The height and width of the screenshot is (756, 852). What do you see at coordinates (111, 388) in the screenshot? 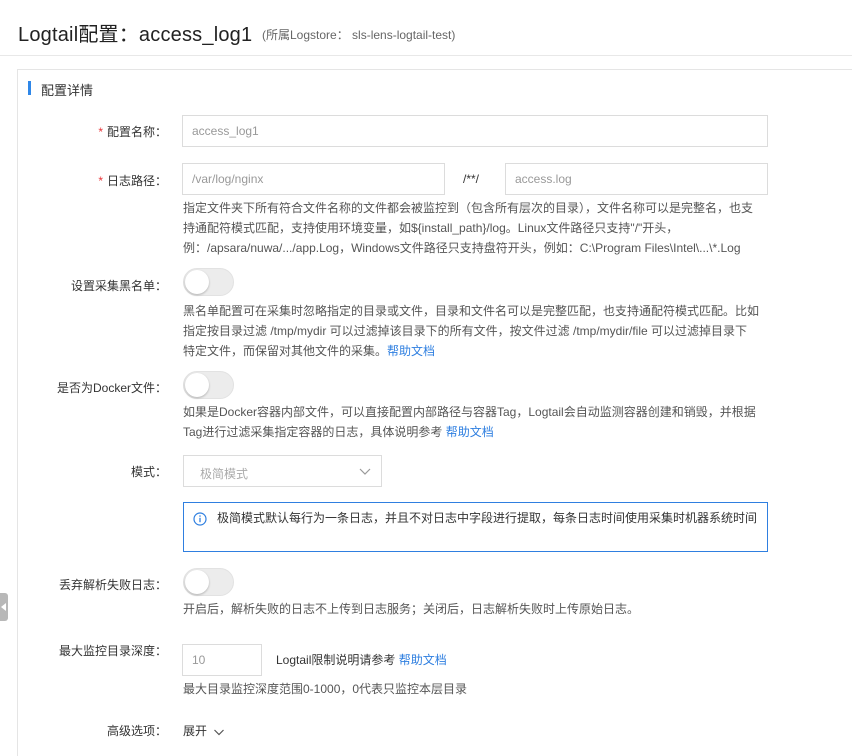
I see `docker-label: 是否为Docker文件：` at bounding box center [111, 388].